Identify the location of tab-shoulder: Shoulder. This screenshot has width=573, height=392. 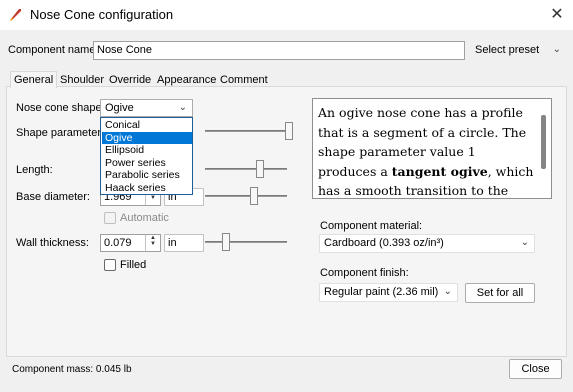
(82, 80).